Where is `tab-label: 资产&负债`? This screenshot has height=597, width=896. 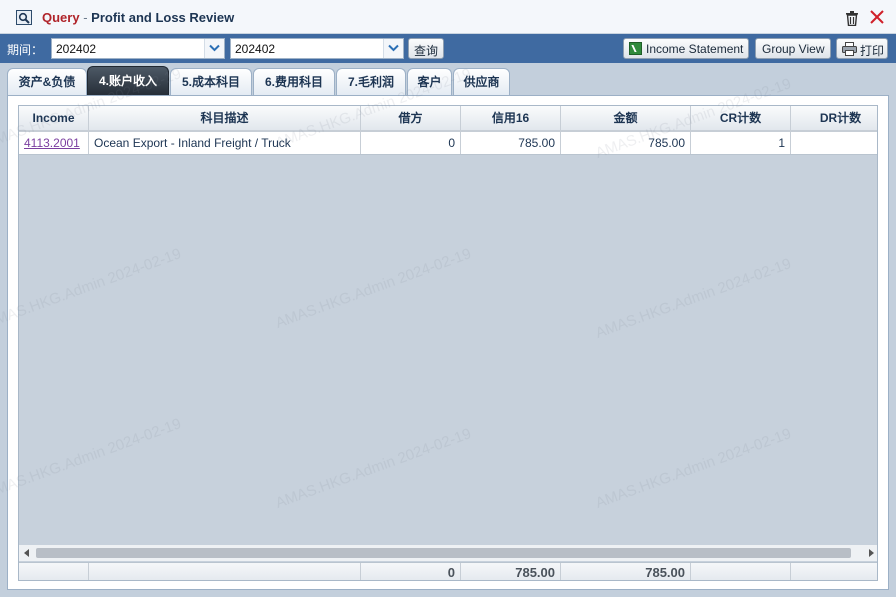 tab-label: 资产&负债 is located at coordinates (47, 82).